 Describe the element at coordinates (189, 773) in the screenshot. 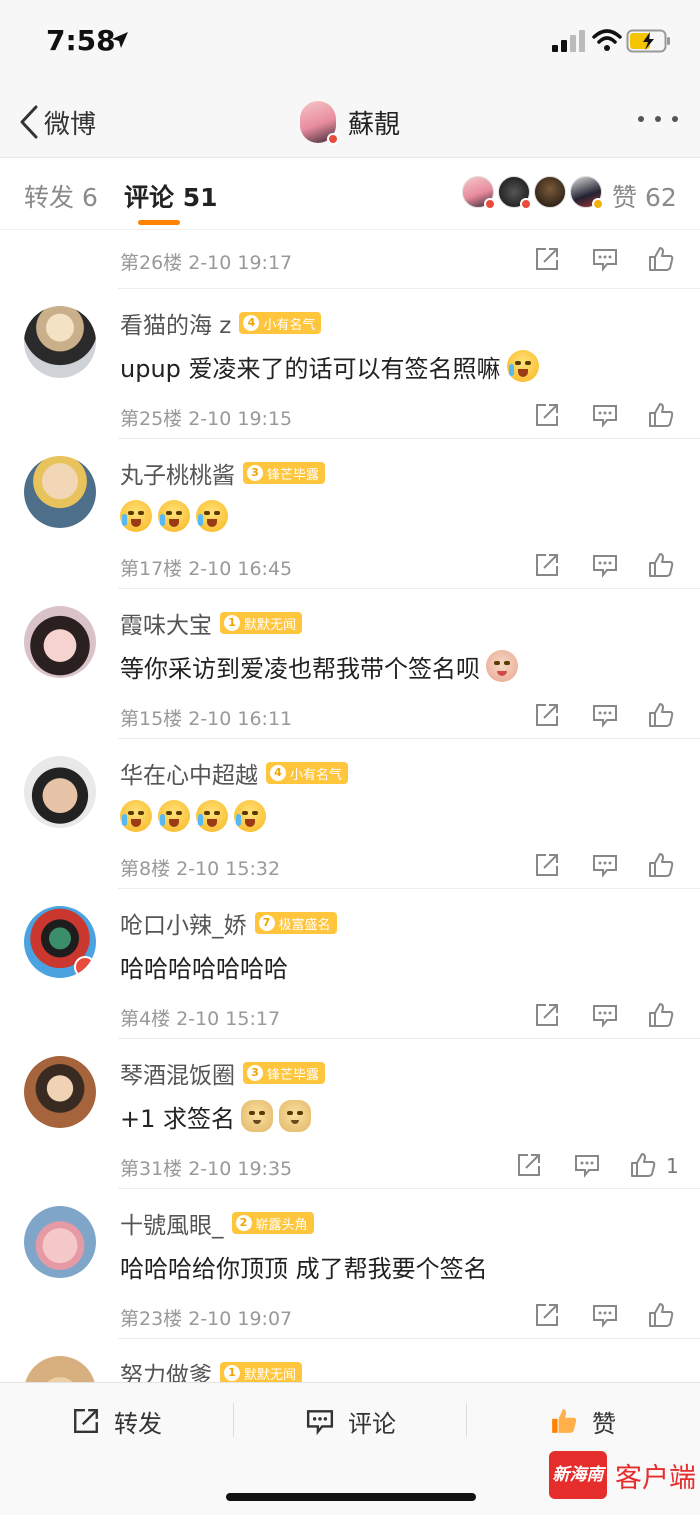

I see `commenter-name: 华在心中超越` at that location.